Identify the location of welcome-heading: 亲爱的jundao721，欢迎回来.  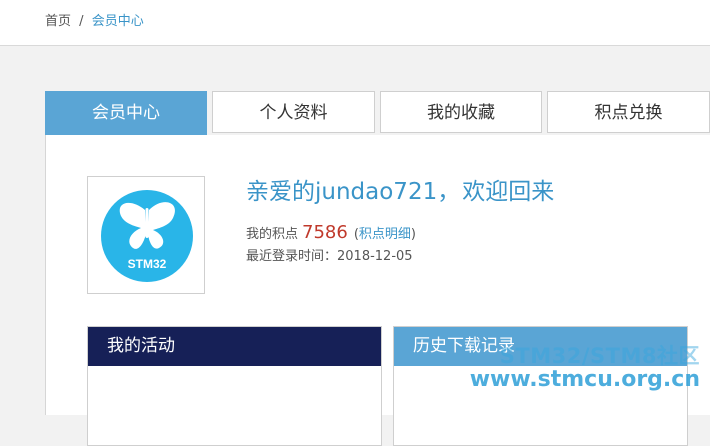
(400, 192).